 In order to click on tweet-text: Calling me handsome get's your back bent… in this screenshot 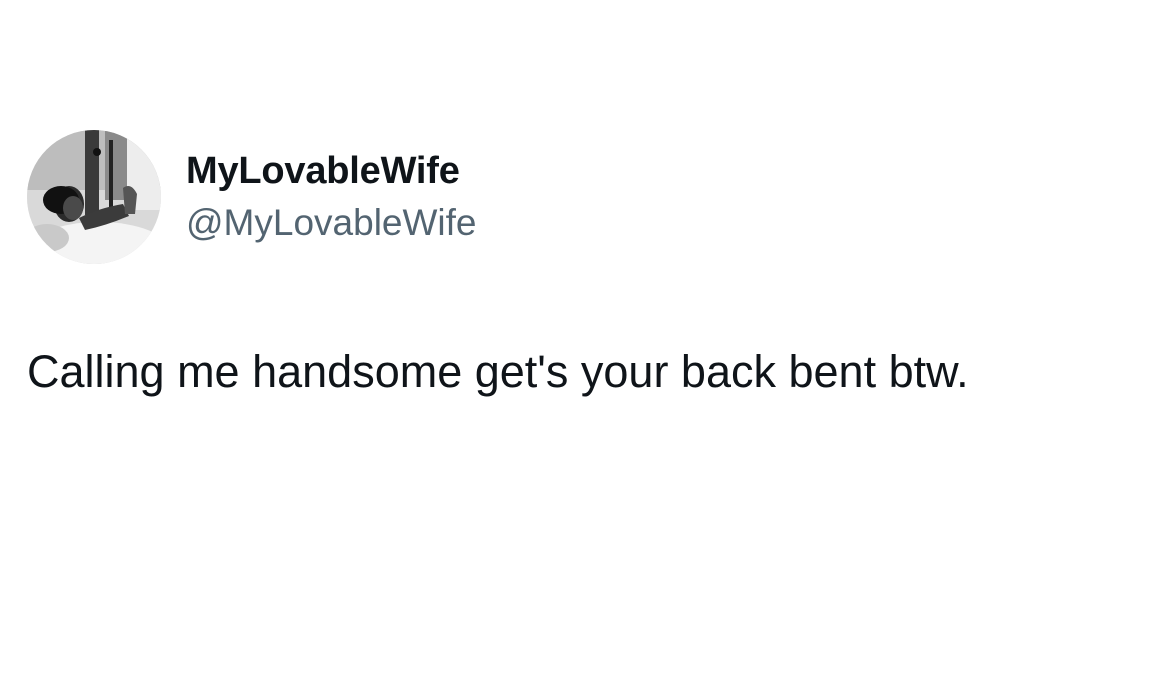, I will do `click(498, 371)`.